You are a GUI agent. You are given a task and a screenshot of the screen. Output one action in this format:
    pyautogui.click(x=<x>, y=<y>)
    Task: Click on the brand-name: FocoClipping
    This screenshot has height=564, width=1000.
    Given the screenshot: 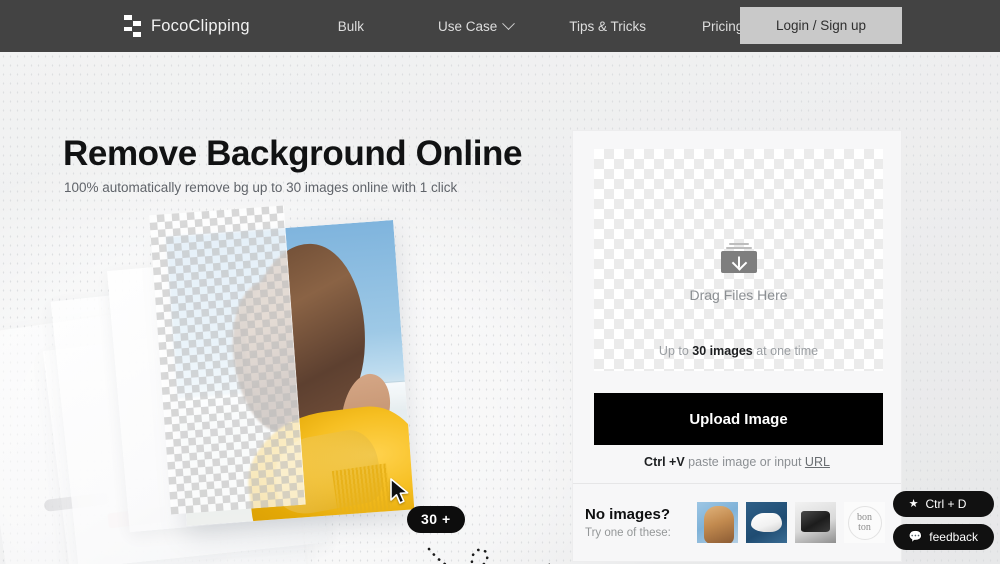 What is the action you would take?
    pyautogui.click(x=200, y=25)
    